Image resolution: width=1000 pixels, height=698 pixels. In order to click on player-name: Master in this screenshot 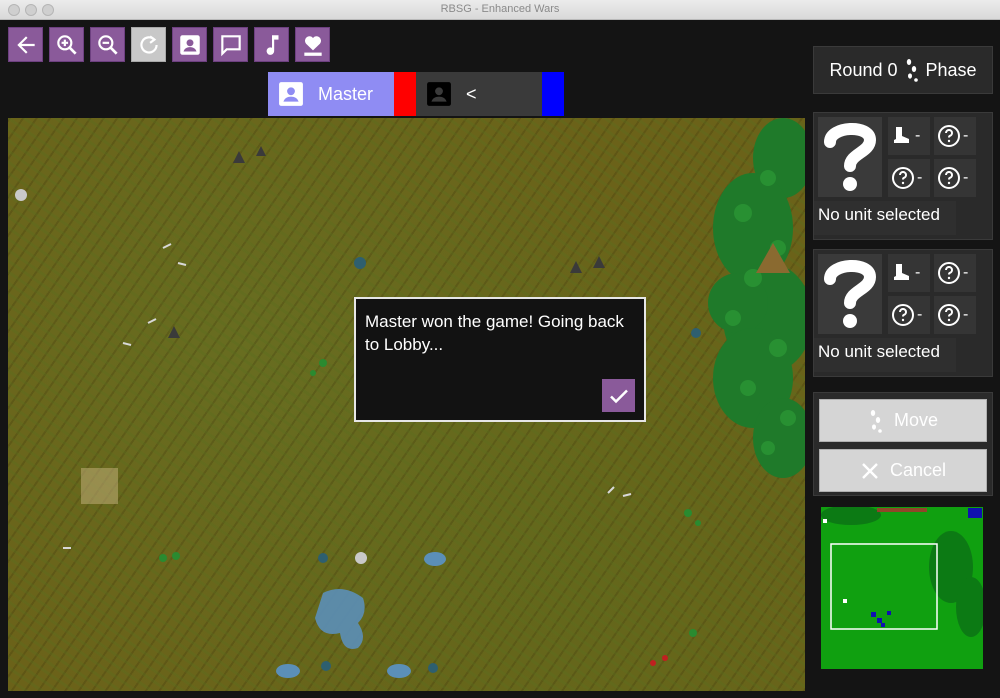, I will do `click(346, 93)`.